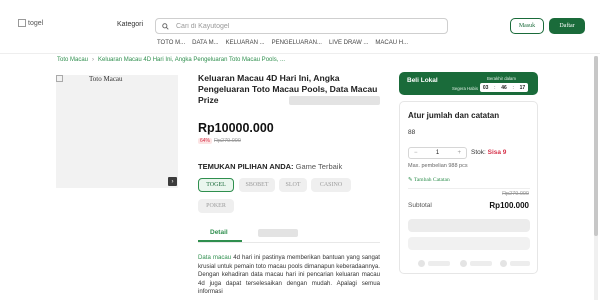  I want to click on quantity-value: 1, so click(437, 153).